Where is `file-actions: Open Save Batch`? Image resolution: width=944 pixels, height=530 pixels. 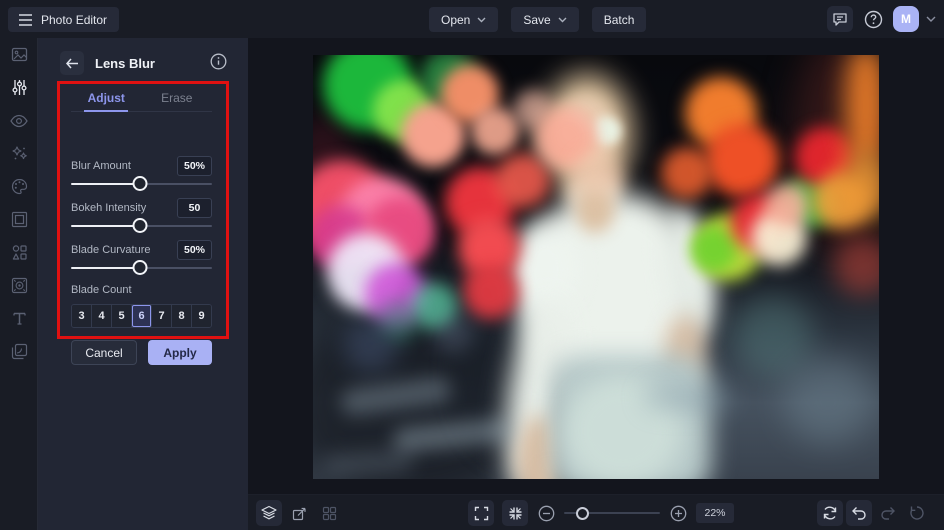 file-actions: Open Save Batch is located at coordinates (538, 19).